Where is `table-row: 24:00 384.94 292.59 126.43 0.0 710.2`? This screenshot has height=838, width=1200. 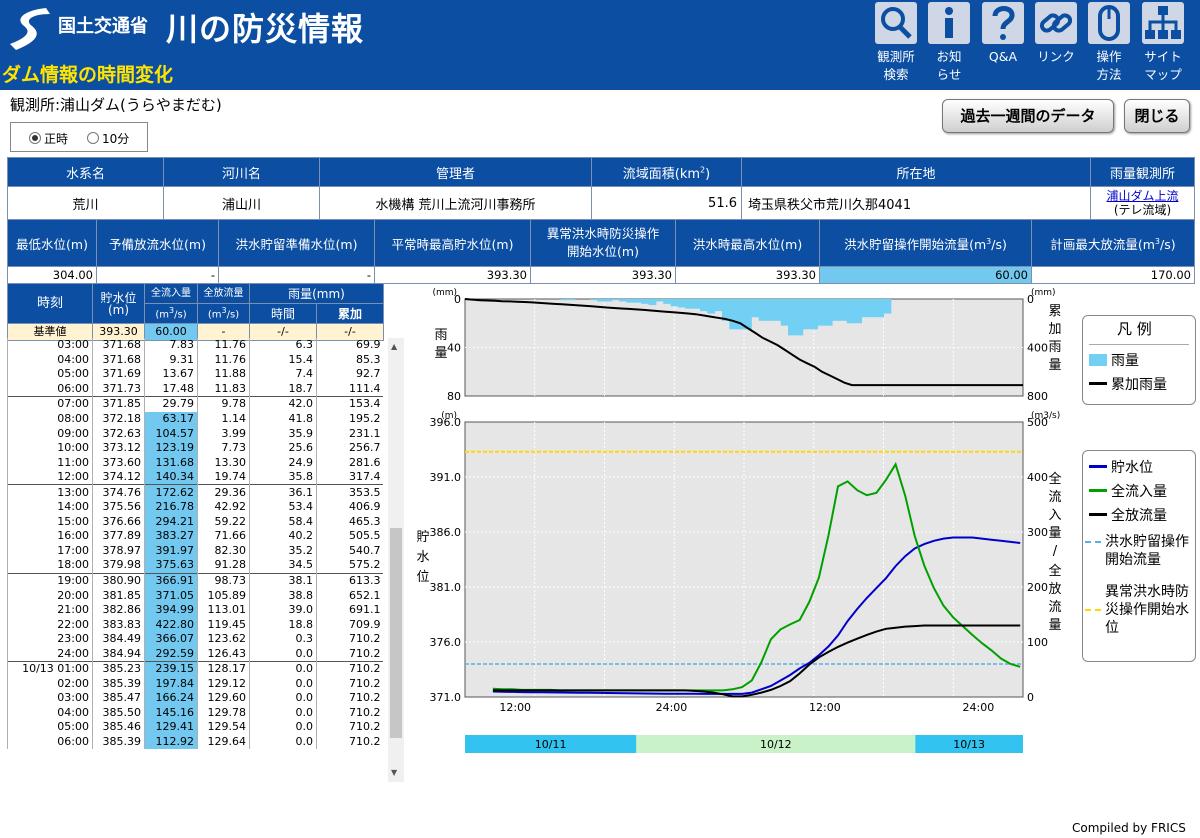 table-row: 24:00 384.94 292.59 126.43 0.0 710.2 is located at coordinates (195, 654).